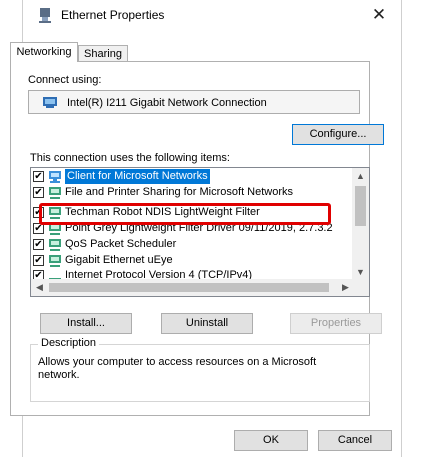 The height and width of the screenshot is (457, 422). I want to click on close-icon: ✕, so click(379, 15).